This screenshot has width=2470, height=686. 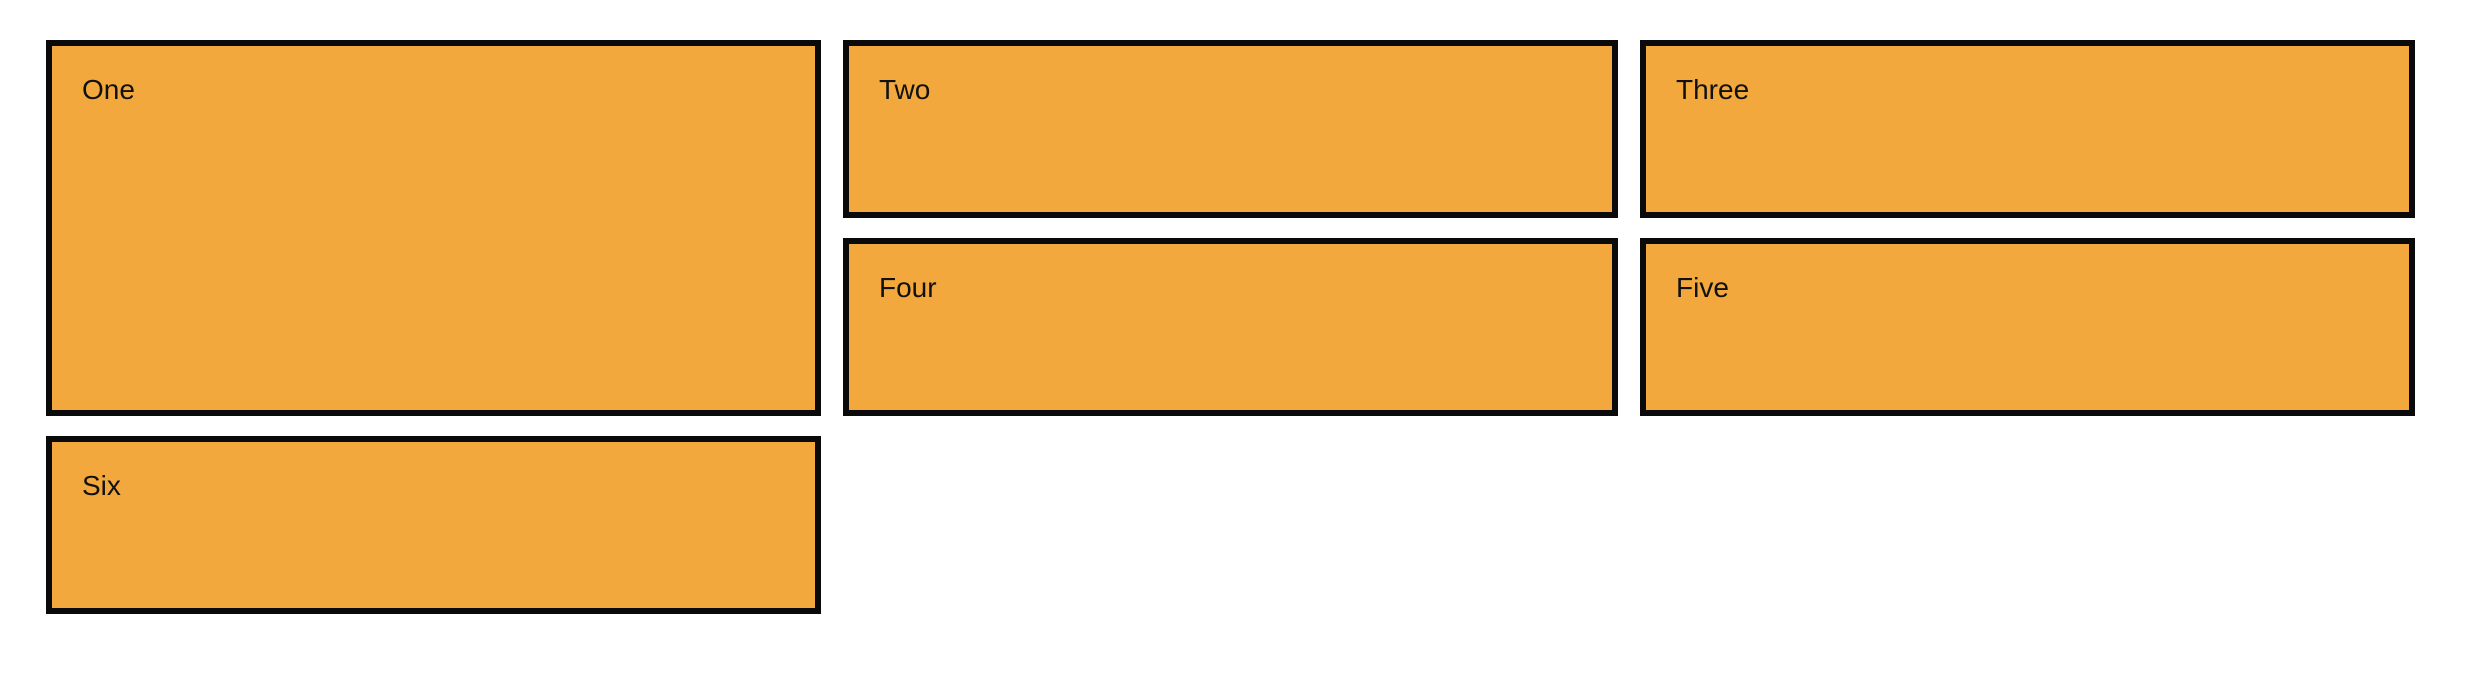 I want to click on grid-item-label: Five, so click(x=1702, y=287).